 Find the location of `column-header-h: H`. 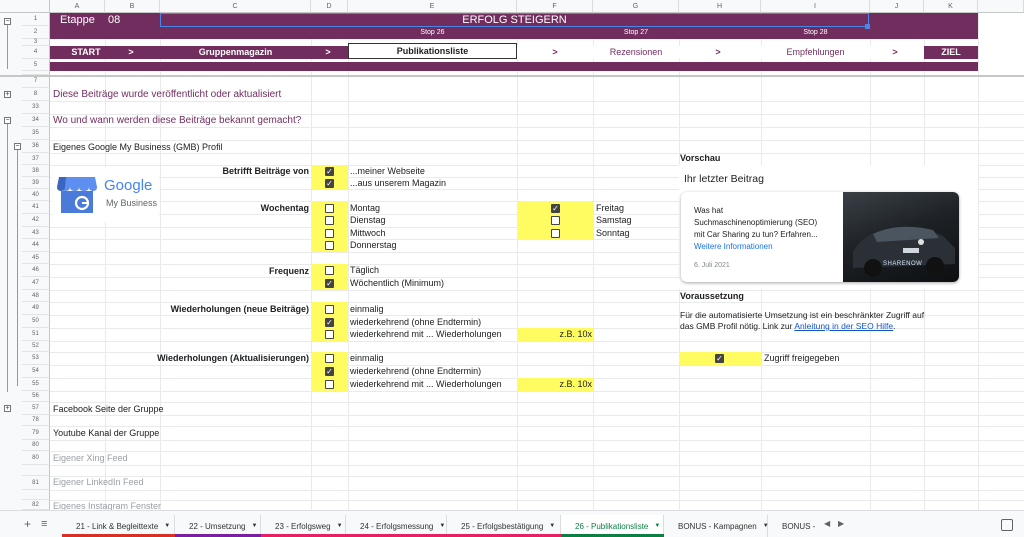

column-header-h: H is located at coordinates (720, 6).